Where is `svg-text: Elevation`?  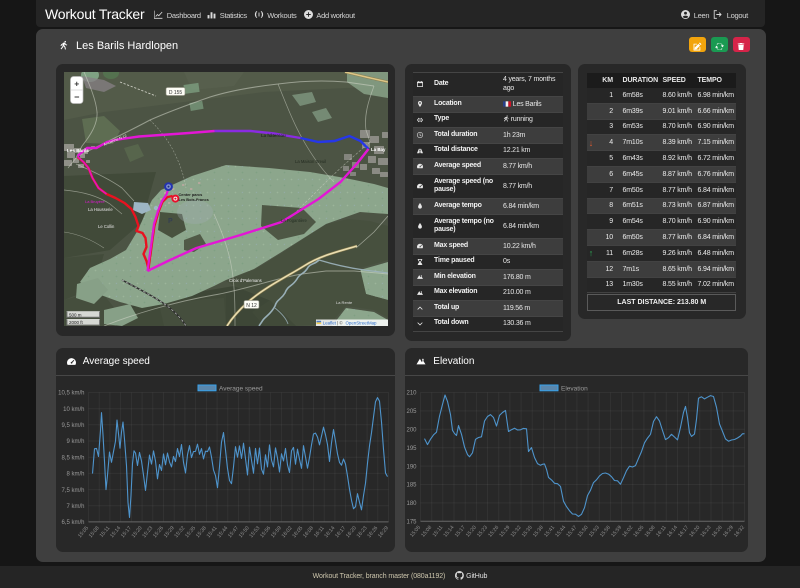 svg-text: Elevation is located at coordinates (574, 388).